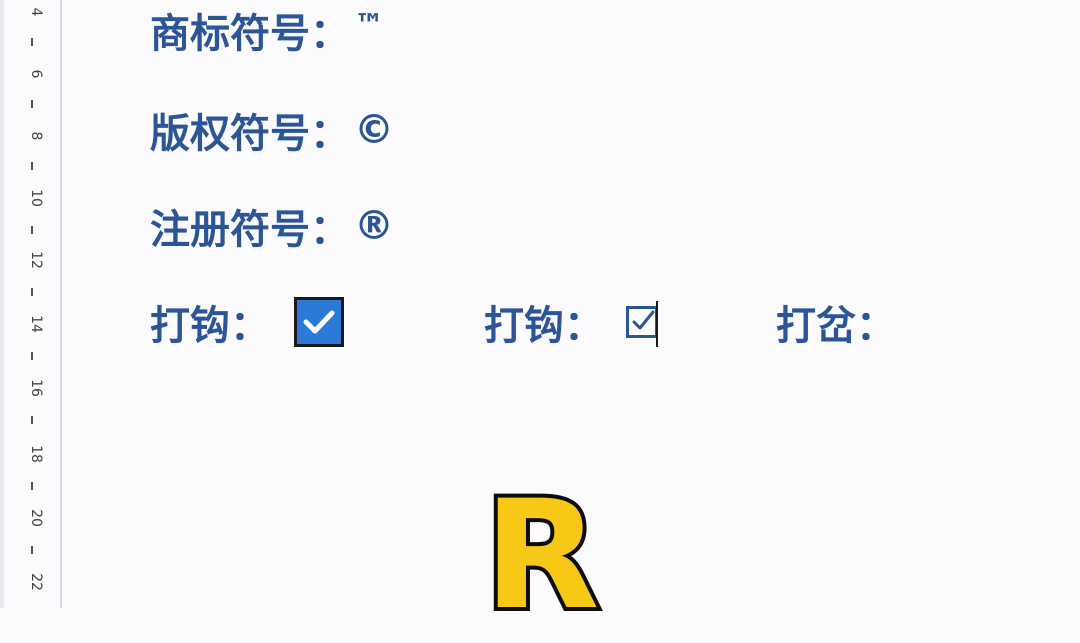 The width and height of the screenshot is (1080, 643). Describe the element at coordinates (36, 518) in the screenshot. I see `ruler-label: 20` at that location.